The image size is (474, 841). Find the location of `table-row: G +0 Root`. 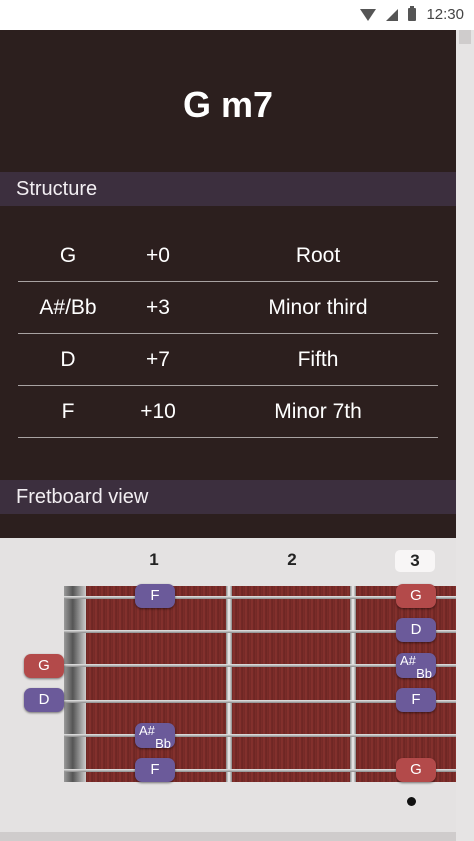

table-row: G +0 Root is located at coordinates (228, 256).